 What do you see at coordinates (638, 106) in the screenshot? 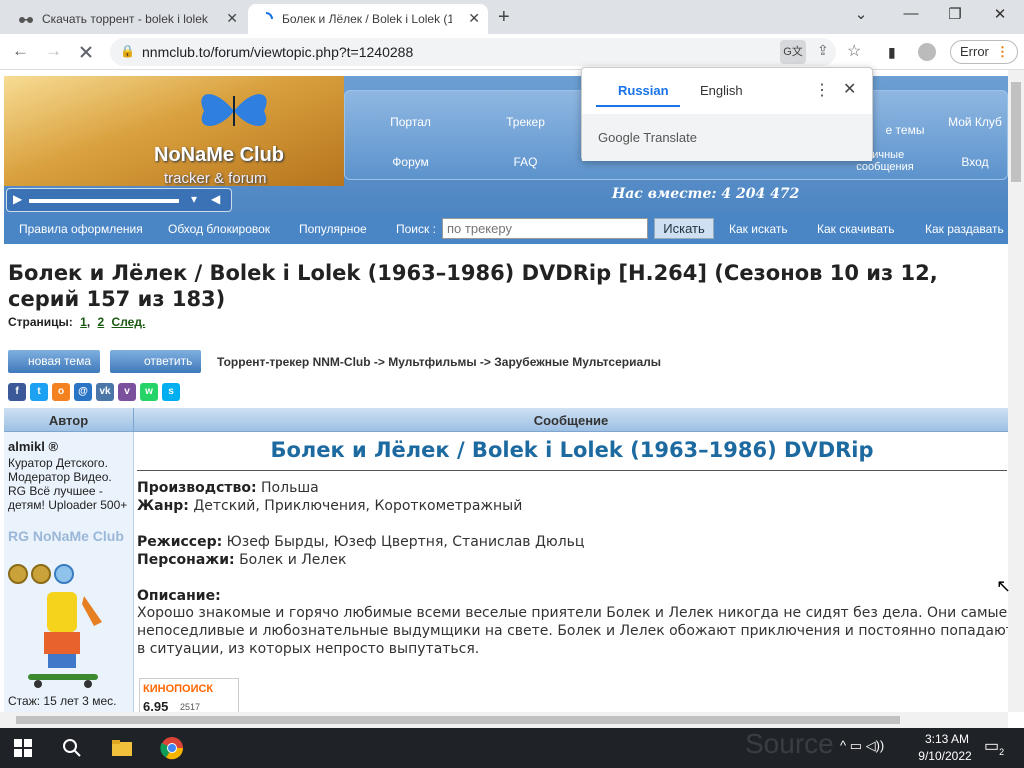
I see `active-tab-indicator` at bounding box center [638, 106].